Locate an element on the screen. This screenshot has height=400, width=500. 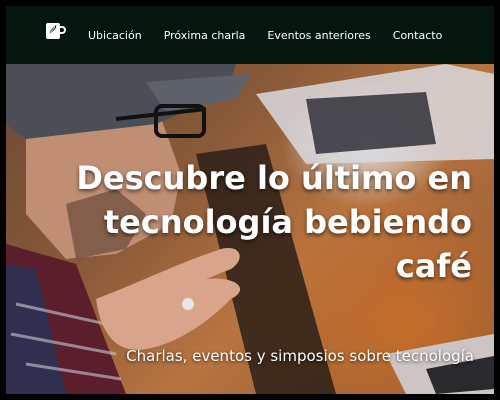
nav-item-ubicacion: Ubicación is located at coordinates (115, 35).